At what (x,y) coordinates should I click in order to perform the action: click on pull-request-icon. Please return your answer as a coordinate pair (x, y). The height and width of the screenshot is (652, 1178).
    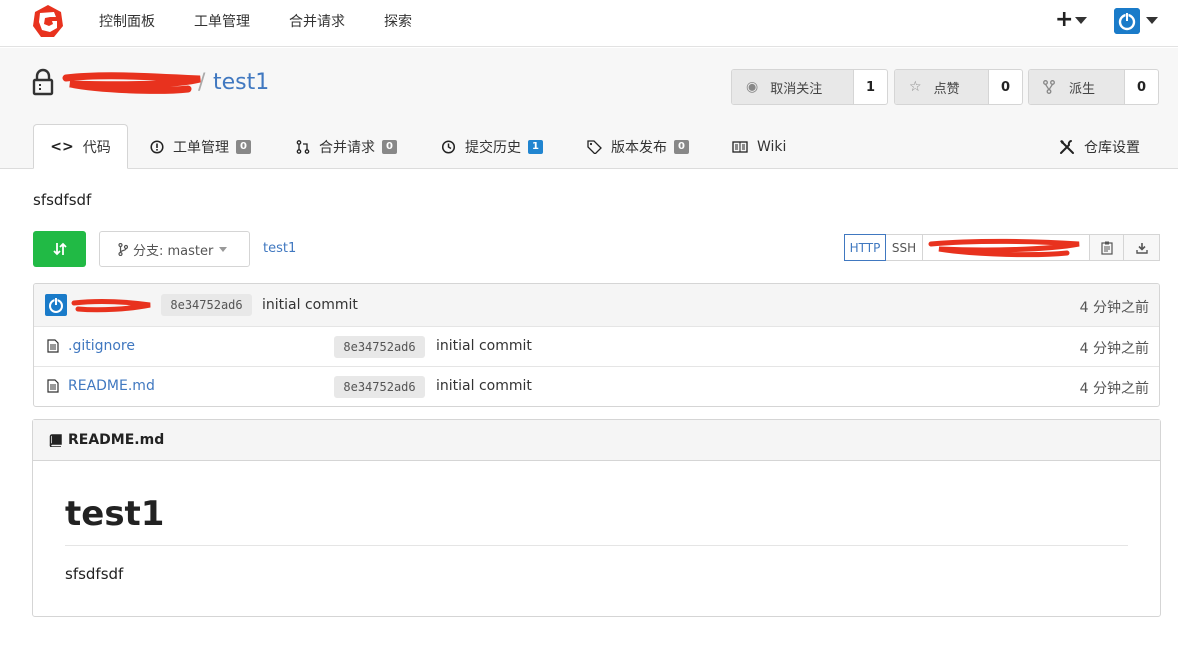
    Looking at the image, I should click on (303, 146).